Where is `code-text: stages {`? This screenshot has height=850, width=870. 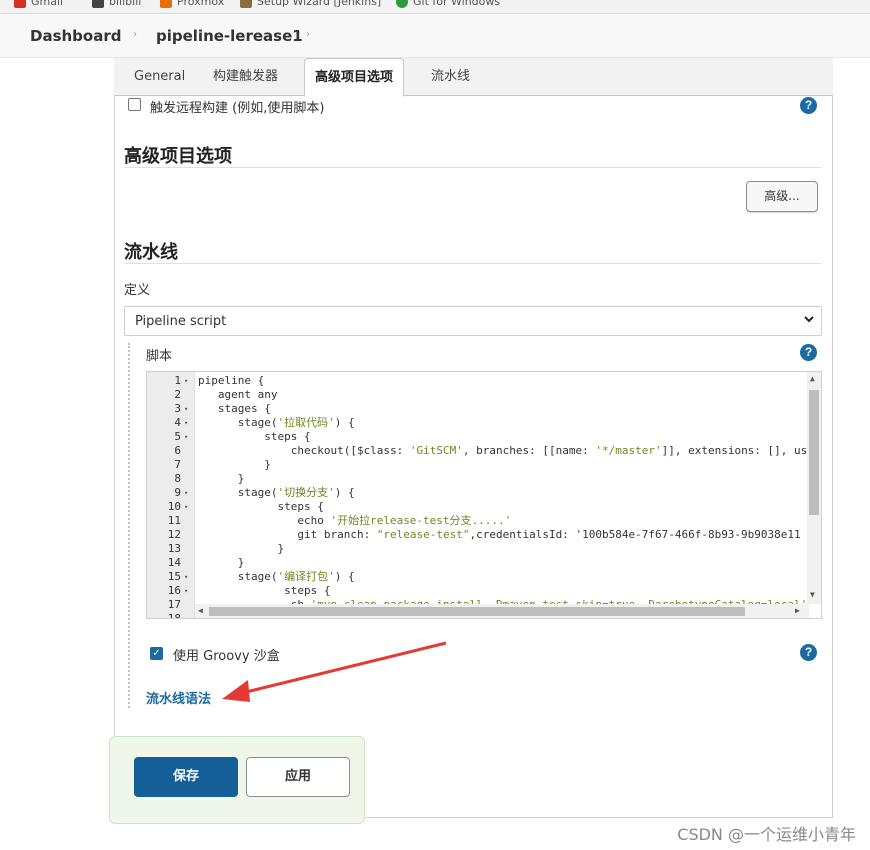
code-text: stages { is located at coordinates (234, 408).